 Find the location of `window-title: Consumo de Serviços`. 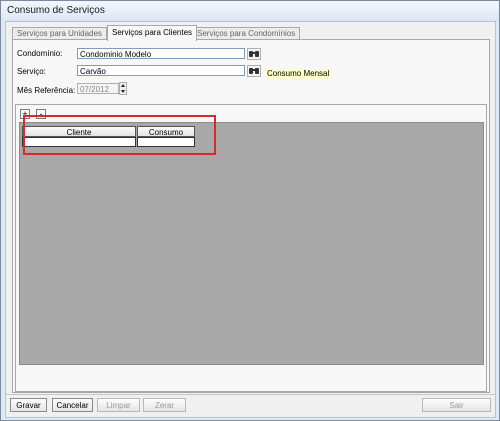

window-title: Consumo de Serviços is located at coordinates (56, 10).